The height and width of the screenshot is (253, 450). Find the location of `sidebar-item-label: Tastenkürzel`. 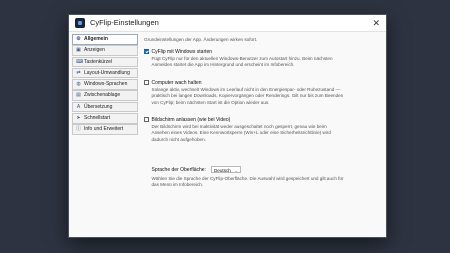

sidebar-item-label: Tastenkürzel is located at coordinates (98, 61).